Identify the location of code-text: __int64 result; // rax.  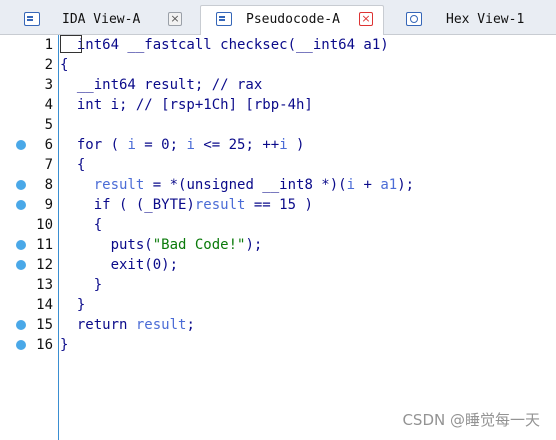
(161, 85).